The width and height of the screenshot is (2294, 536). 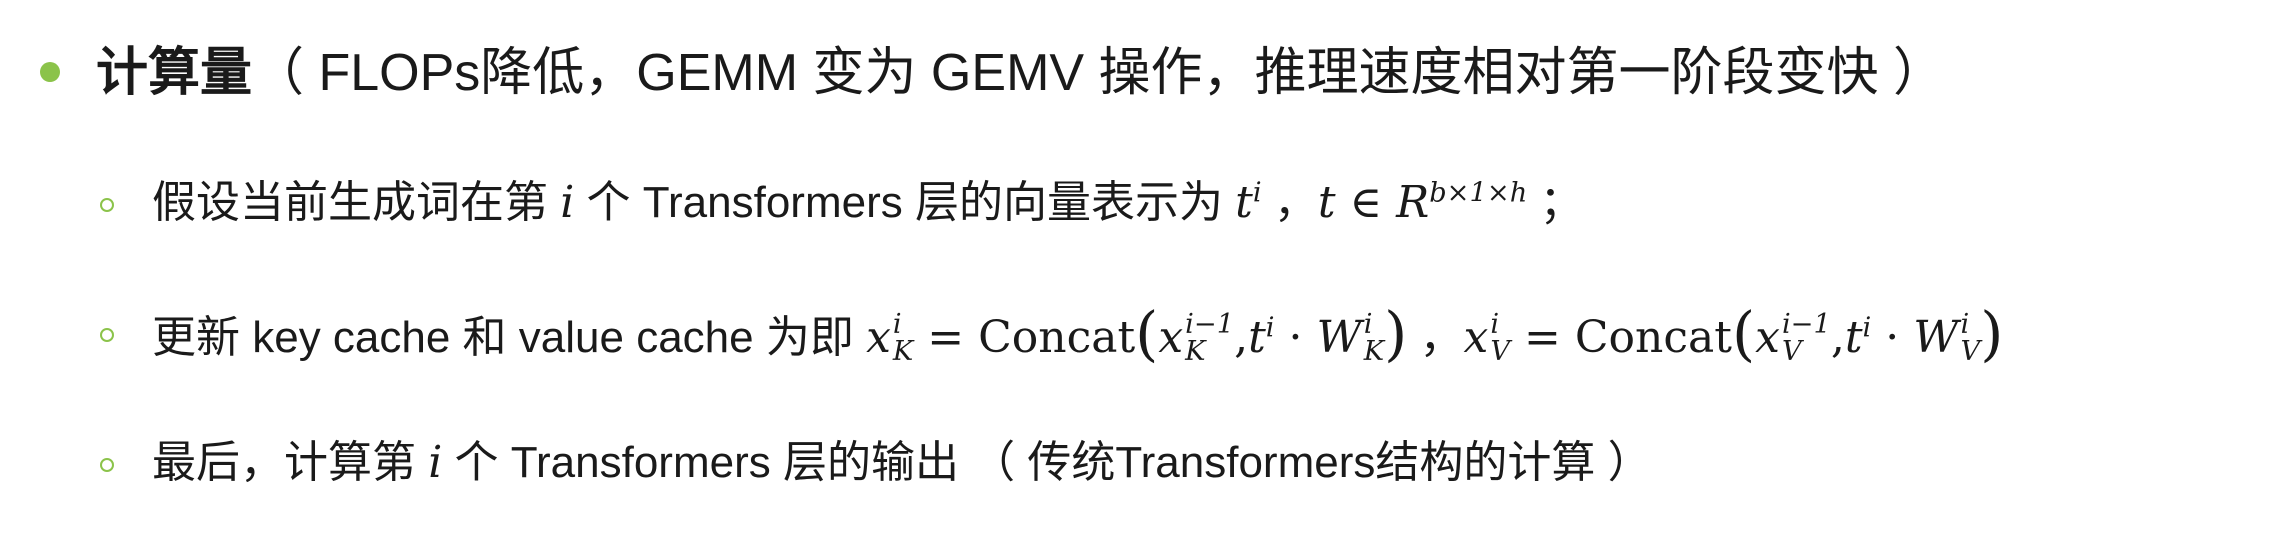 I want to click on sb2-xK-scripts: iK, so click(x=903, y=338).